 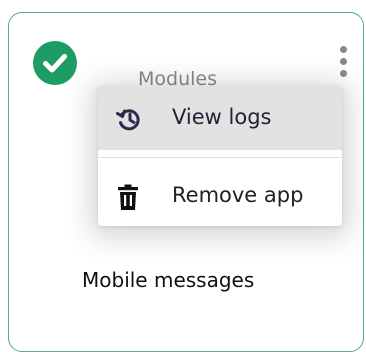 I want to click on remove-app-label: Remove app, so click(x=238, y=195).